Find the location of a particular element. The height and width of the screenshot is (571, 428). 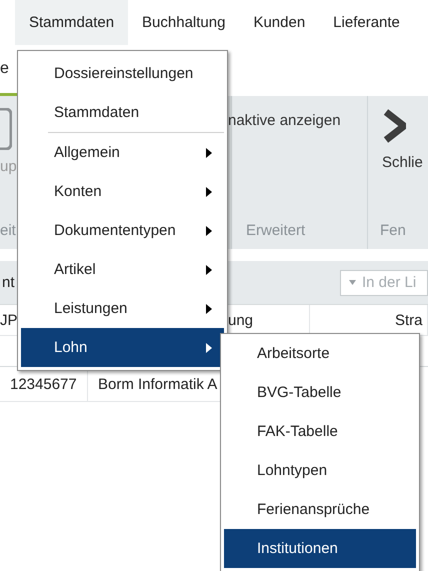

menu-item: Stammdaten is located at coordinates (122, 112).